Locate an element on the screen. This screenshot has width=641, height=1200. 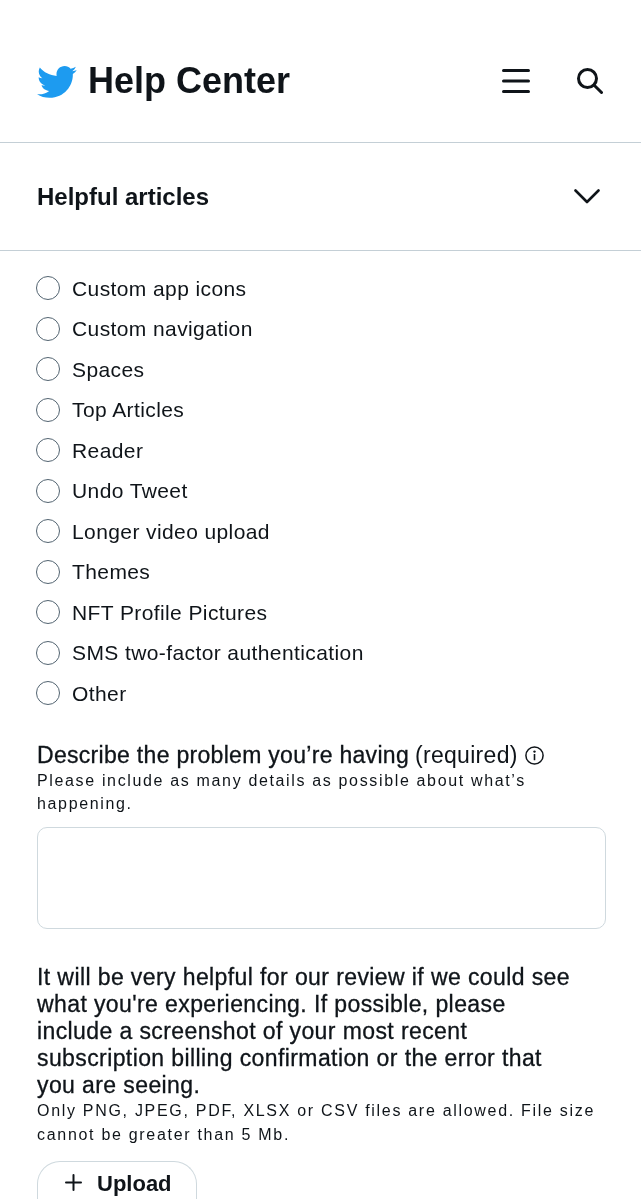
option-label: Themes is located at coordinates (111, 572).